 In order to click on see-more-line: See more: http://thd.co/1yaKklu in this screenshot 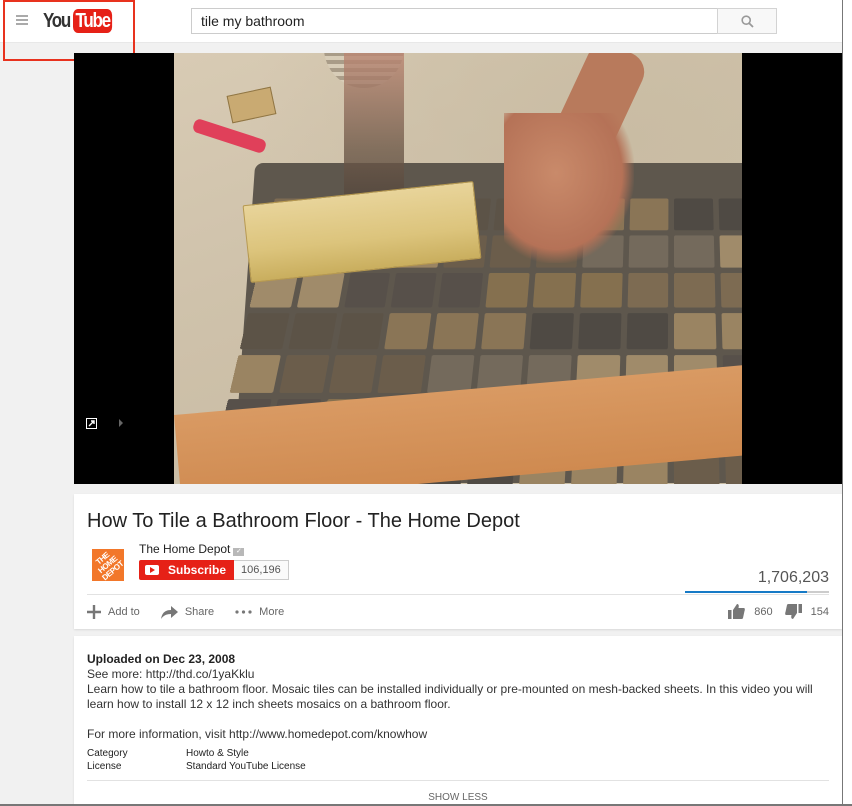, I will do `click(459, 674)`.